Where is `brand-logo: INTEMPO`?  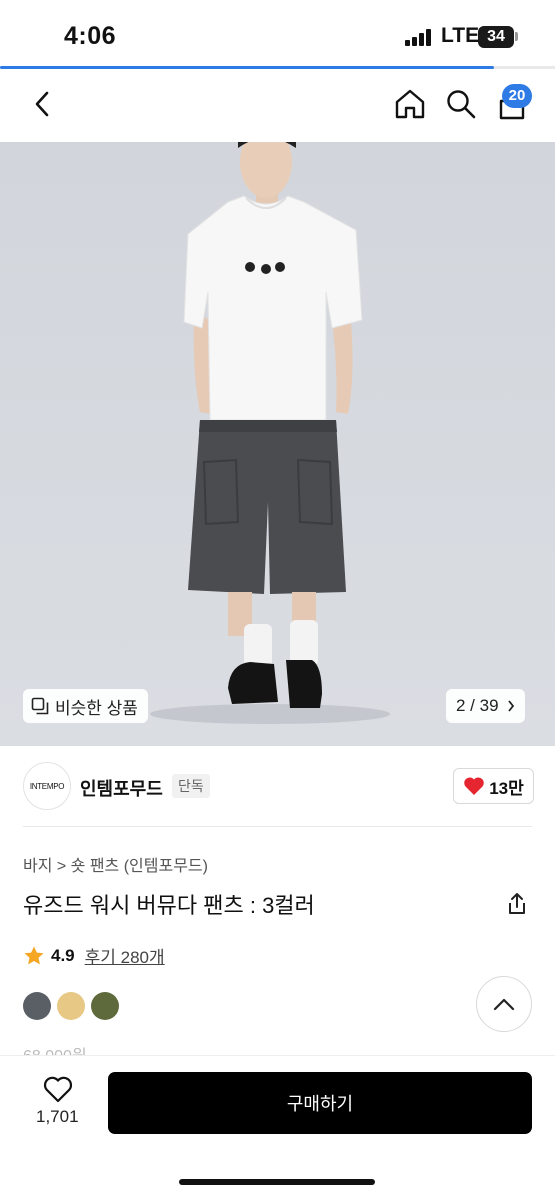
brand-logo: INTEMPO is located at coordinates (47, 786).